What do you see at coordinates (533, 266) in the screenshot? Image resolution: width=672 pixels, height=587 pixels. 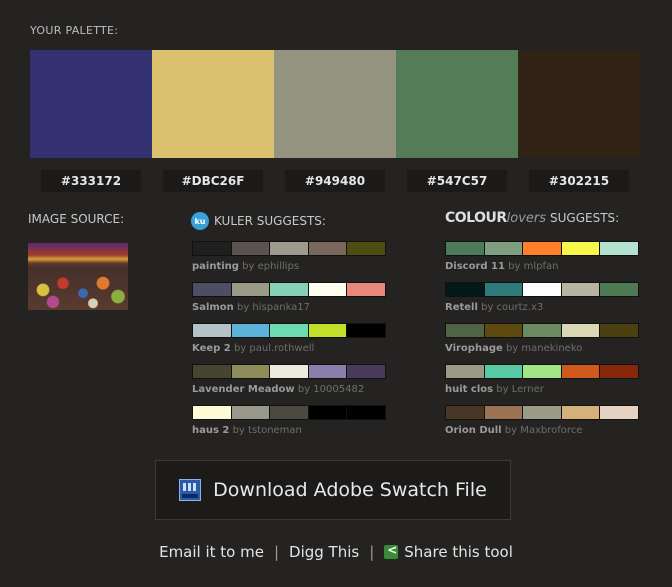 I see `suggestion-author: by mlpfan` at bounding box center [533, 266].